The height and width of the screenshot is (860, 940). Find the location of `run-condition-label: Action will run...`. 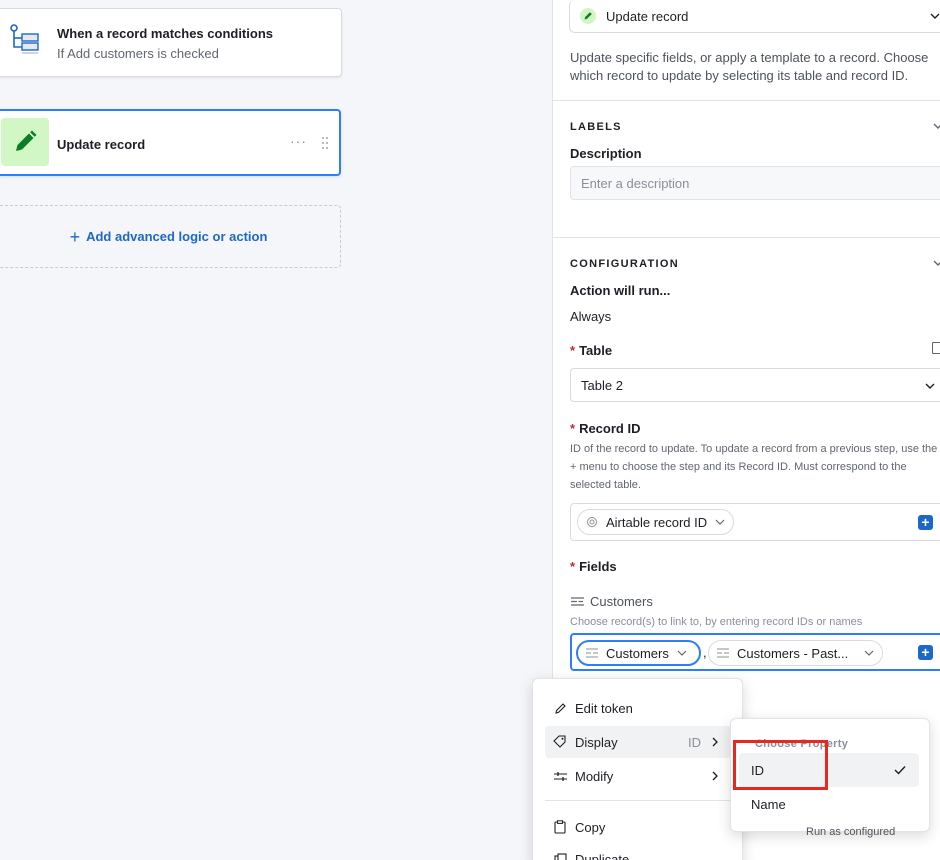

run-condition-label: Action will run... is located at coordinates (620, 290).